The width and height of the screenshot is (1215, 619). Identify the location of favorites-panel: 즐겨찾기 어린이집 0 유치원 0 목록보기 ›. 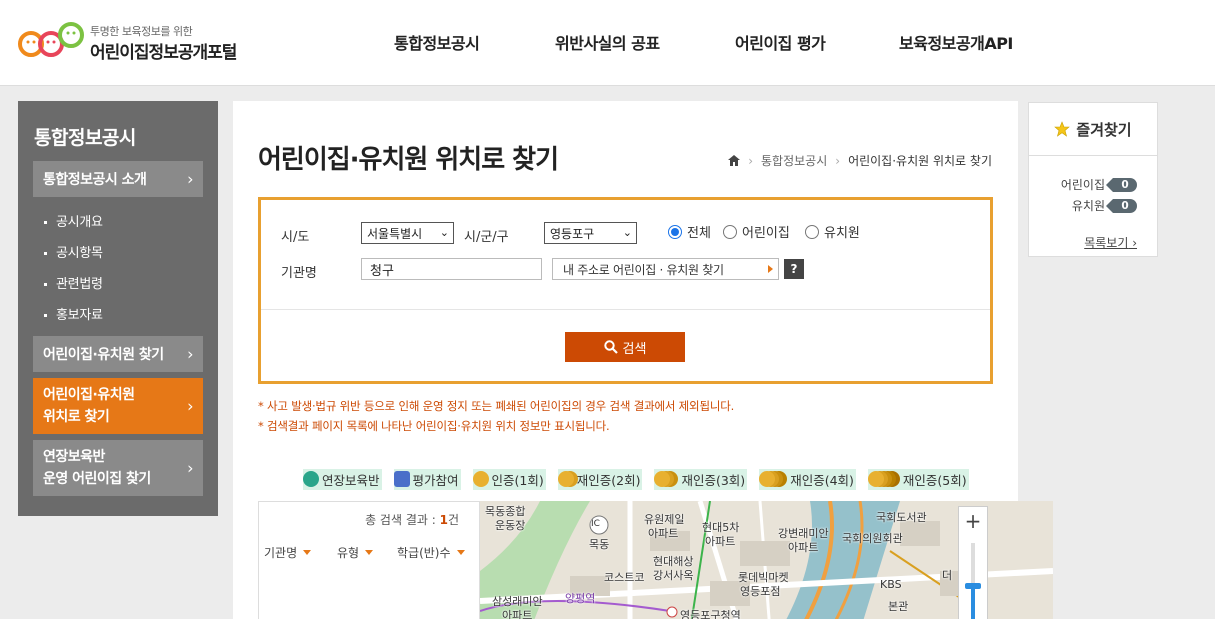
(1093, 179).